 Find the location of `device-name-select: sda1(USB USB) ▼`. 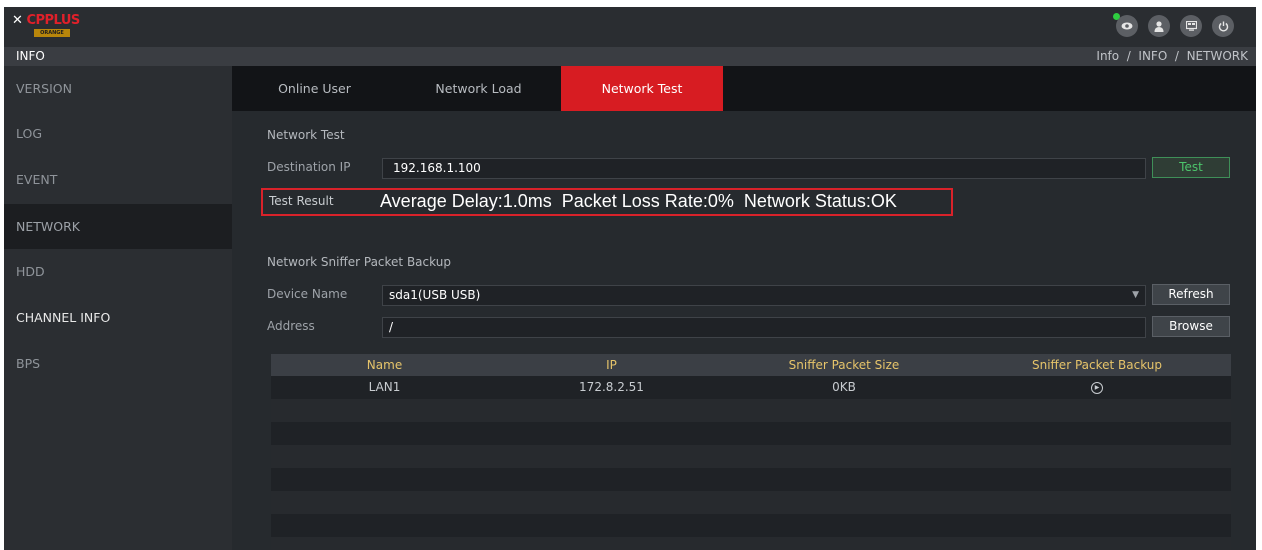

device-name-select: sda1(USB USB) ▼ is located at coordinates (764, 295).